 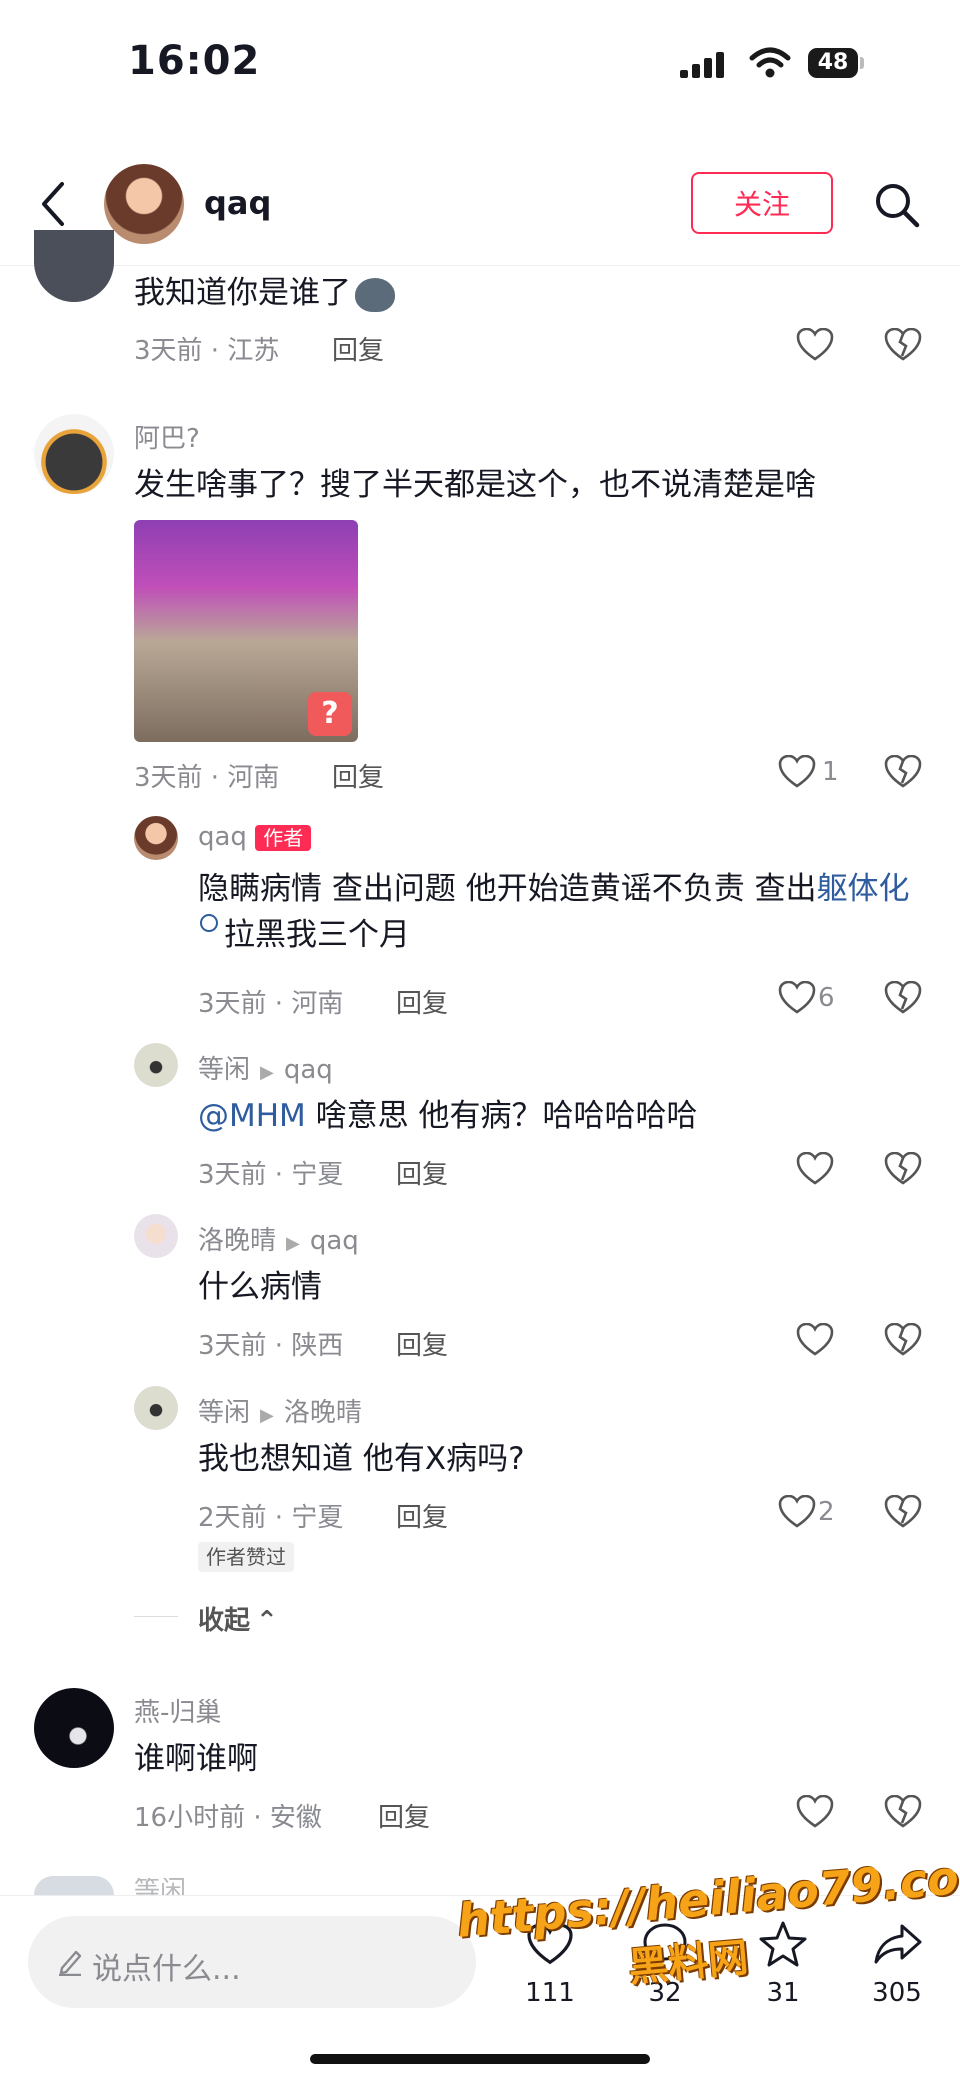 What do you see at coordinates (177, 1710) in the screenshot?
I see `comment-username: 燕-归巢` at bounding box center [177, 1710].